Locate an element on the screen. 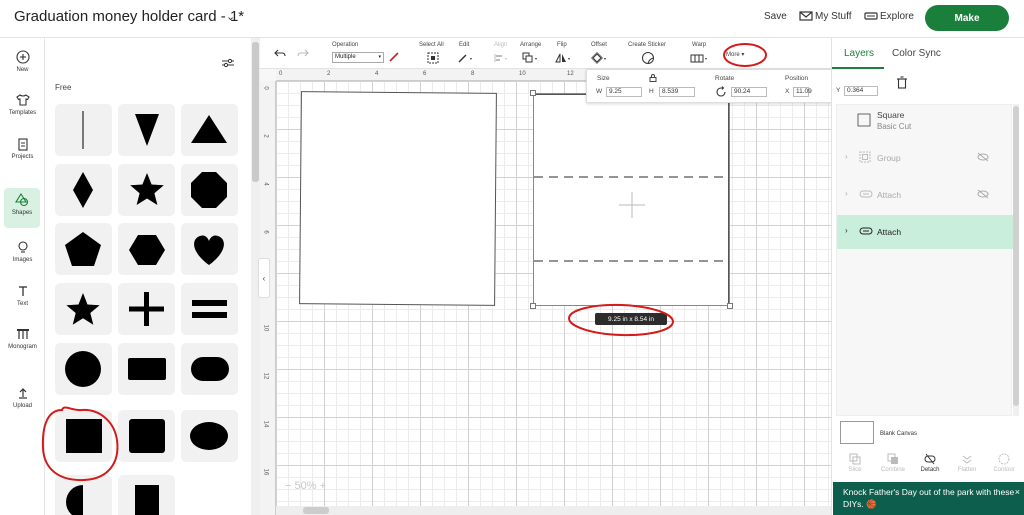  arrange-label: Arrange is located at coordinates (531, 45).